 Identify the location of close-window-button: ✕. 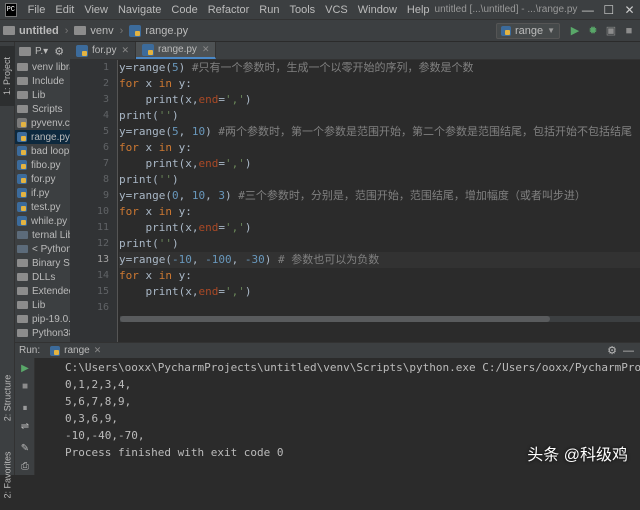
(629, 10).